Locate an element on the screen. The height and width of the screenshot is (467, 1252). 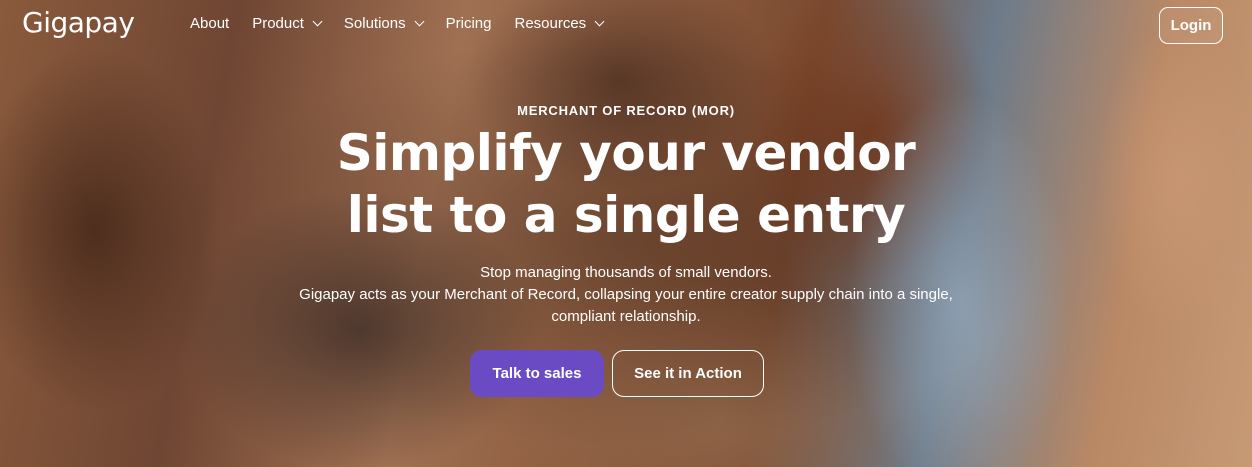
login-button: Login is located at coordinates (1191, 25).